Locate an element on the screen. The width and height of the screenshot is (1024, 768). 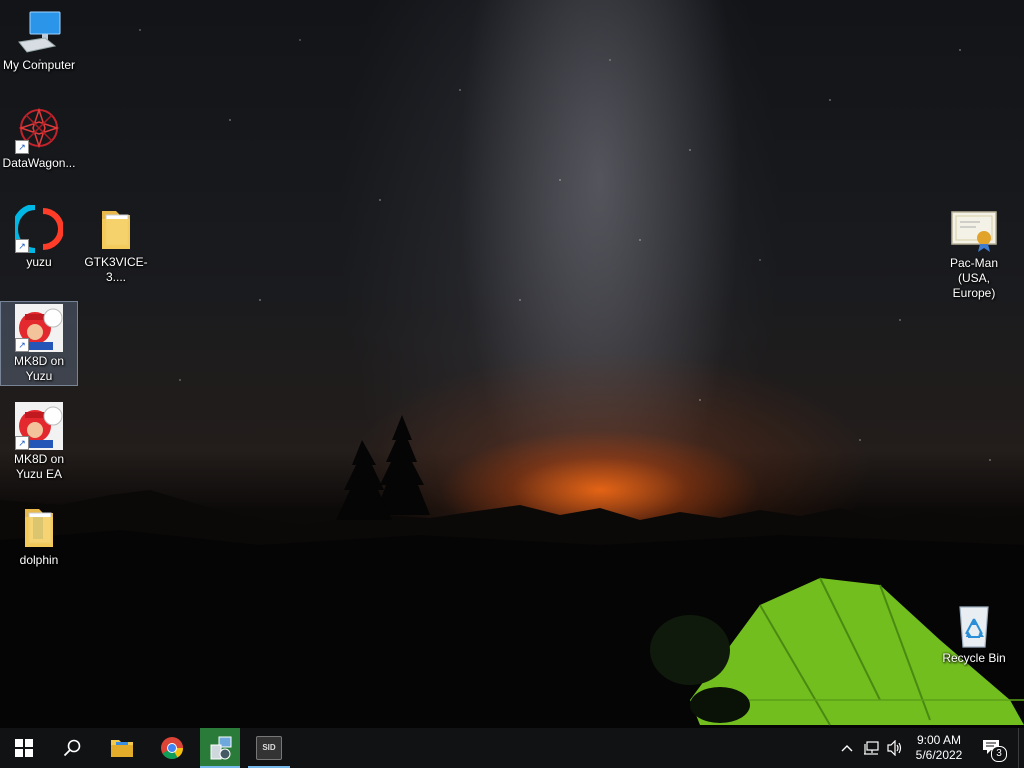
network-icon is located at coordinates (871, 748).